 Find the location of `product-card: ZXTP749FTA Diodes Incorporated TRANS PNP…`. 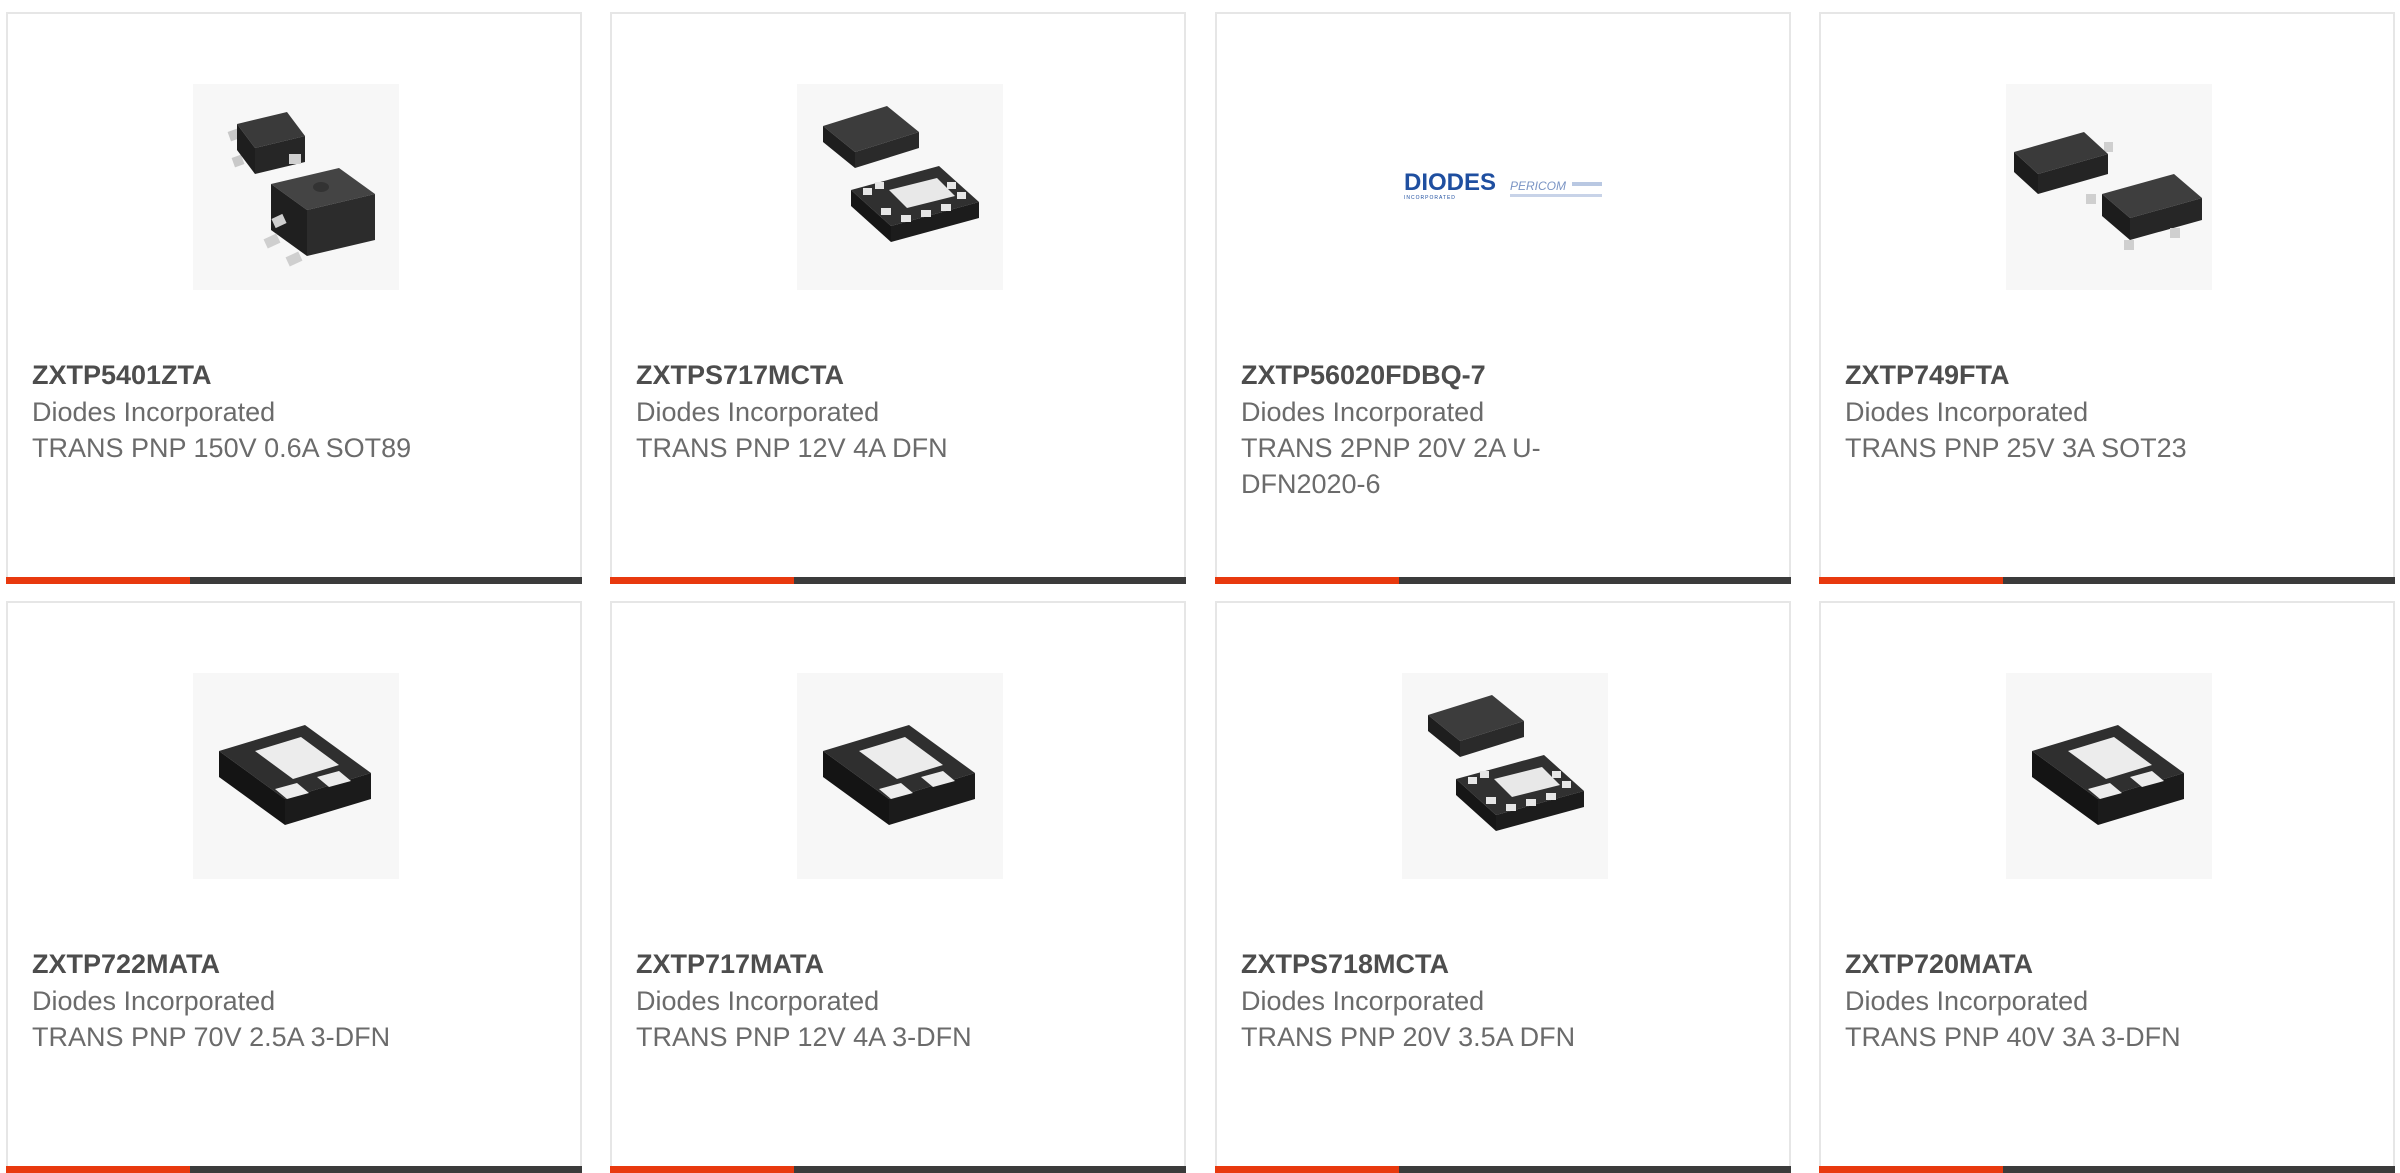

product-card: ZXTP749FTA Diodes Incorporated TRANS PNP… is located at coordinates (2107, 298).